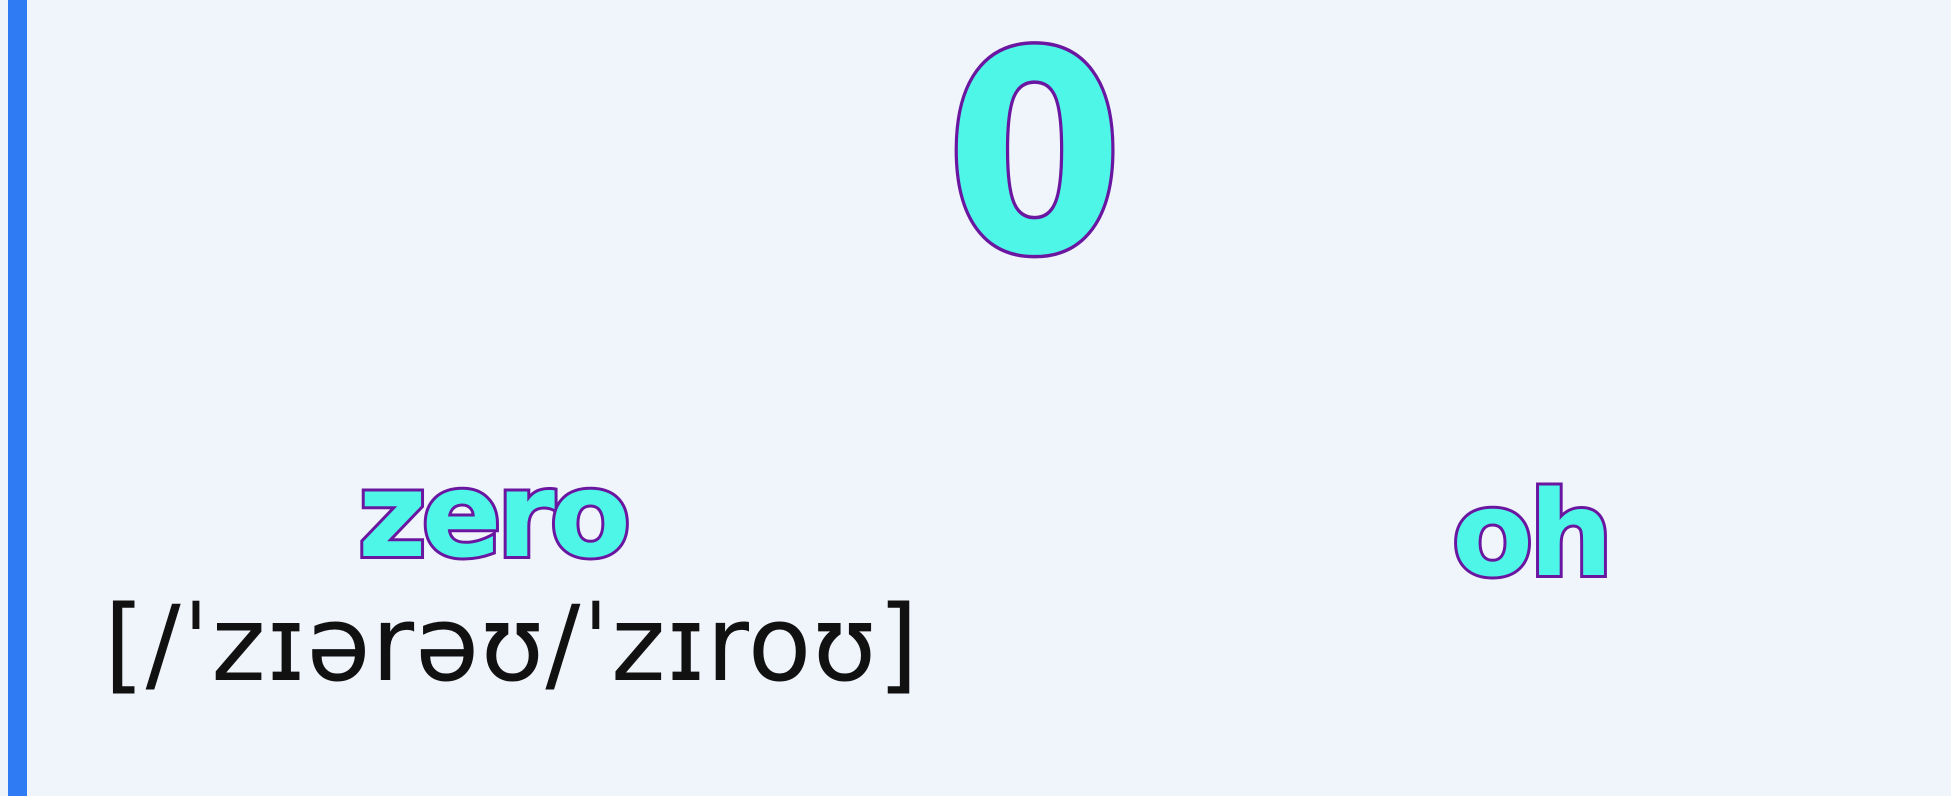 The height and width of the screenshot is (796, 1951). What do you see at coordinates (494, 515) in the screenshot?
I see `word-zero: zero` at bounding box center [494, 515].